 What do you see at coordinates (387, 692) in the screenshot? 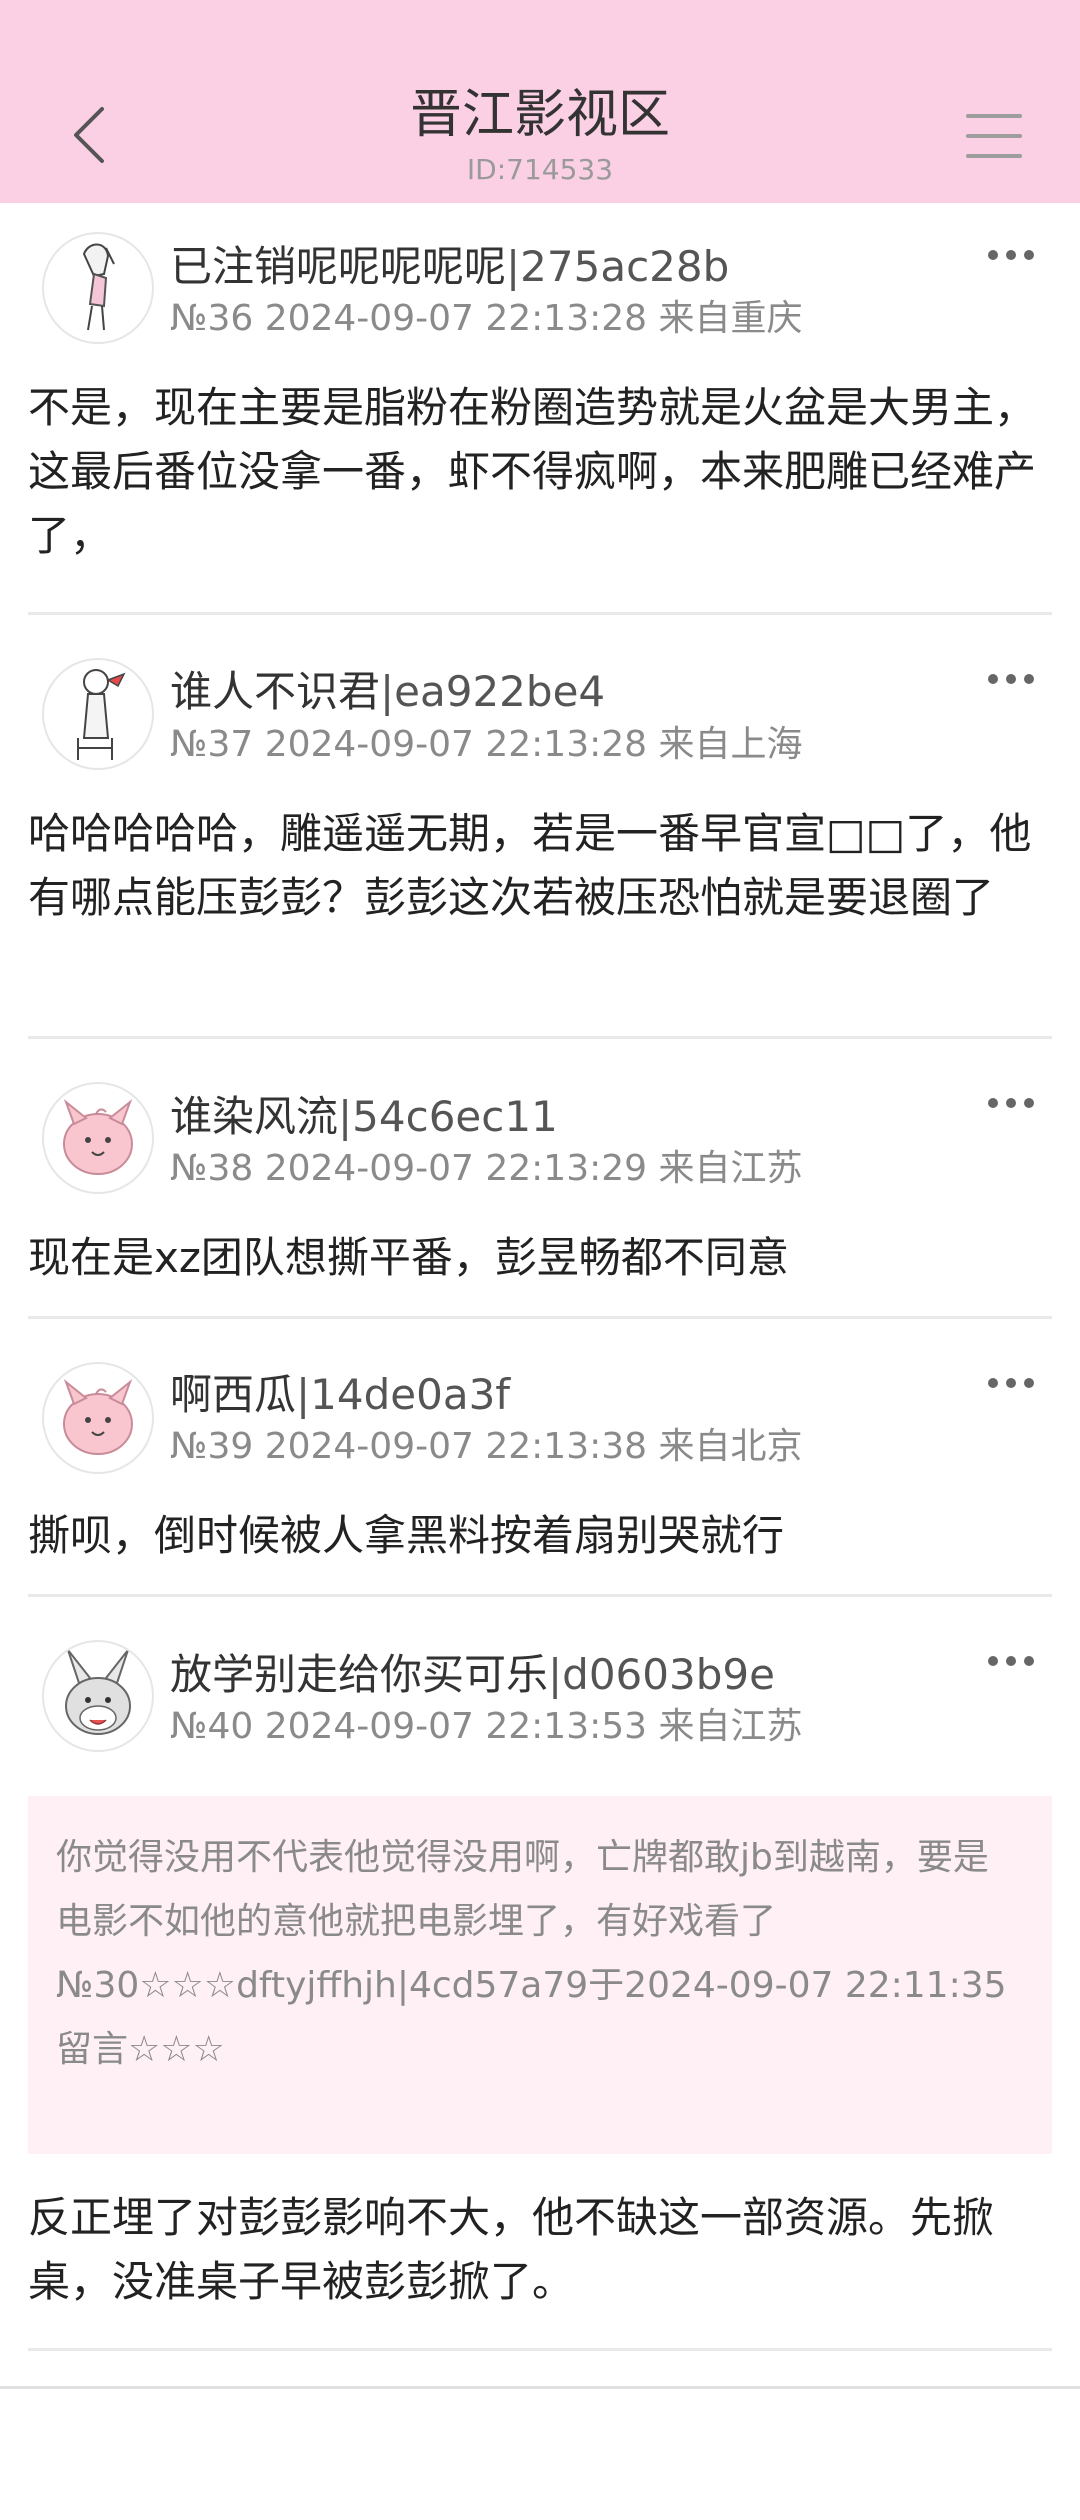
I see `post-author: 谁人不识君|ea922be4` at bounding box center [387, 692].